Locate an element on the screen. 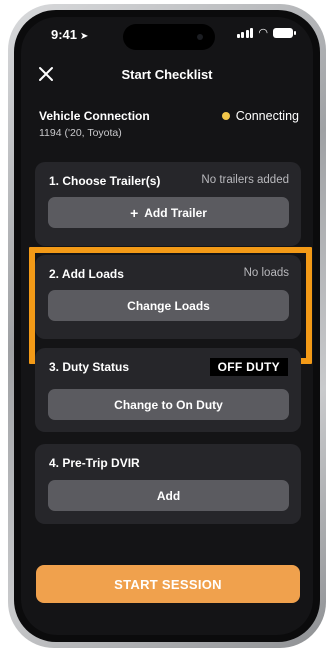 The image size is (331, 652). status-time-text: 9:41 is located at coordinates (64, 34).